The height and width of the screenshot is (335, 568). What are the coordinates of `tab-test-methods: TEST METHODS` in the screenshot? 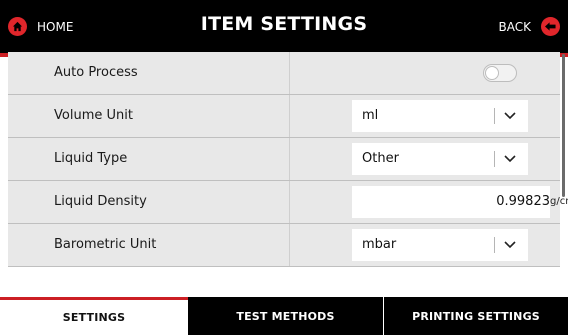 It's located at (285, 316).